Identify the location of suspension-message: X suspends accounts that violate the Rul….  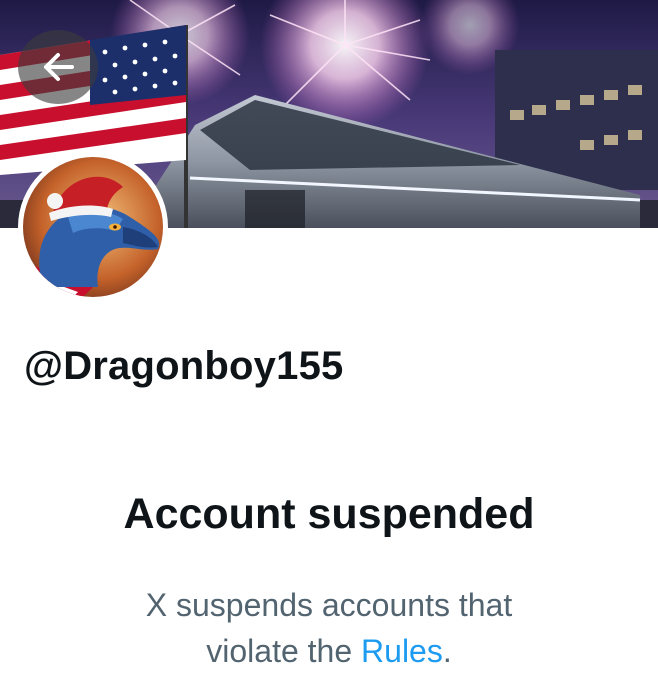
(329, 628).